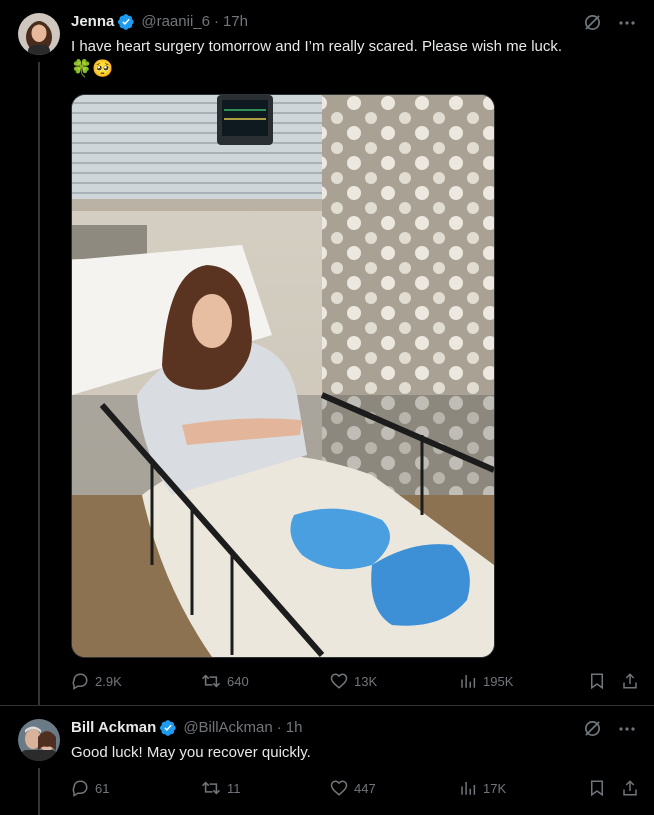 This screenshot has height=815, width=654. I want to click on tweet-emojis: 🍀🥺, so click(92, 68).